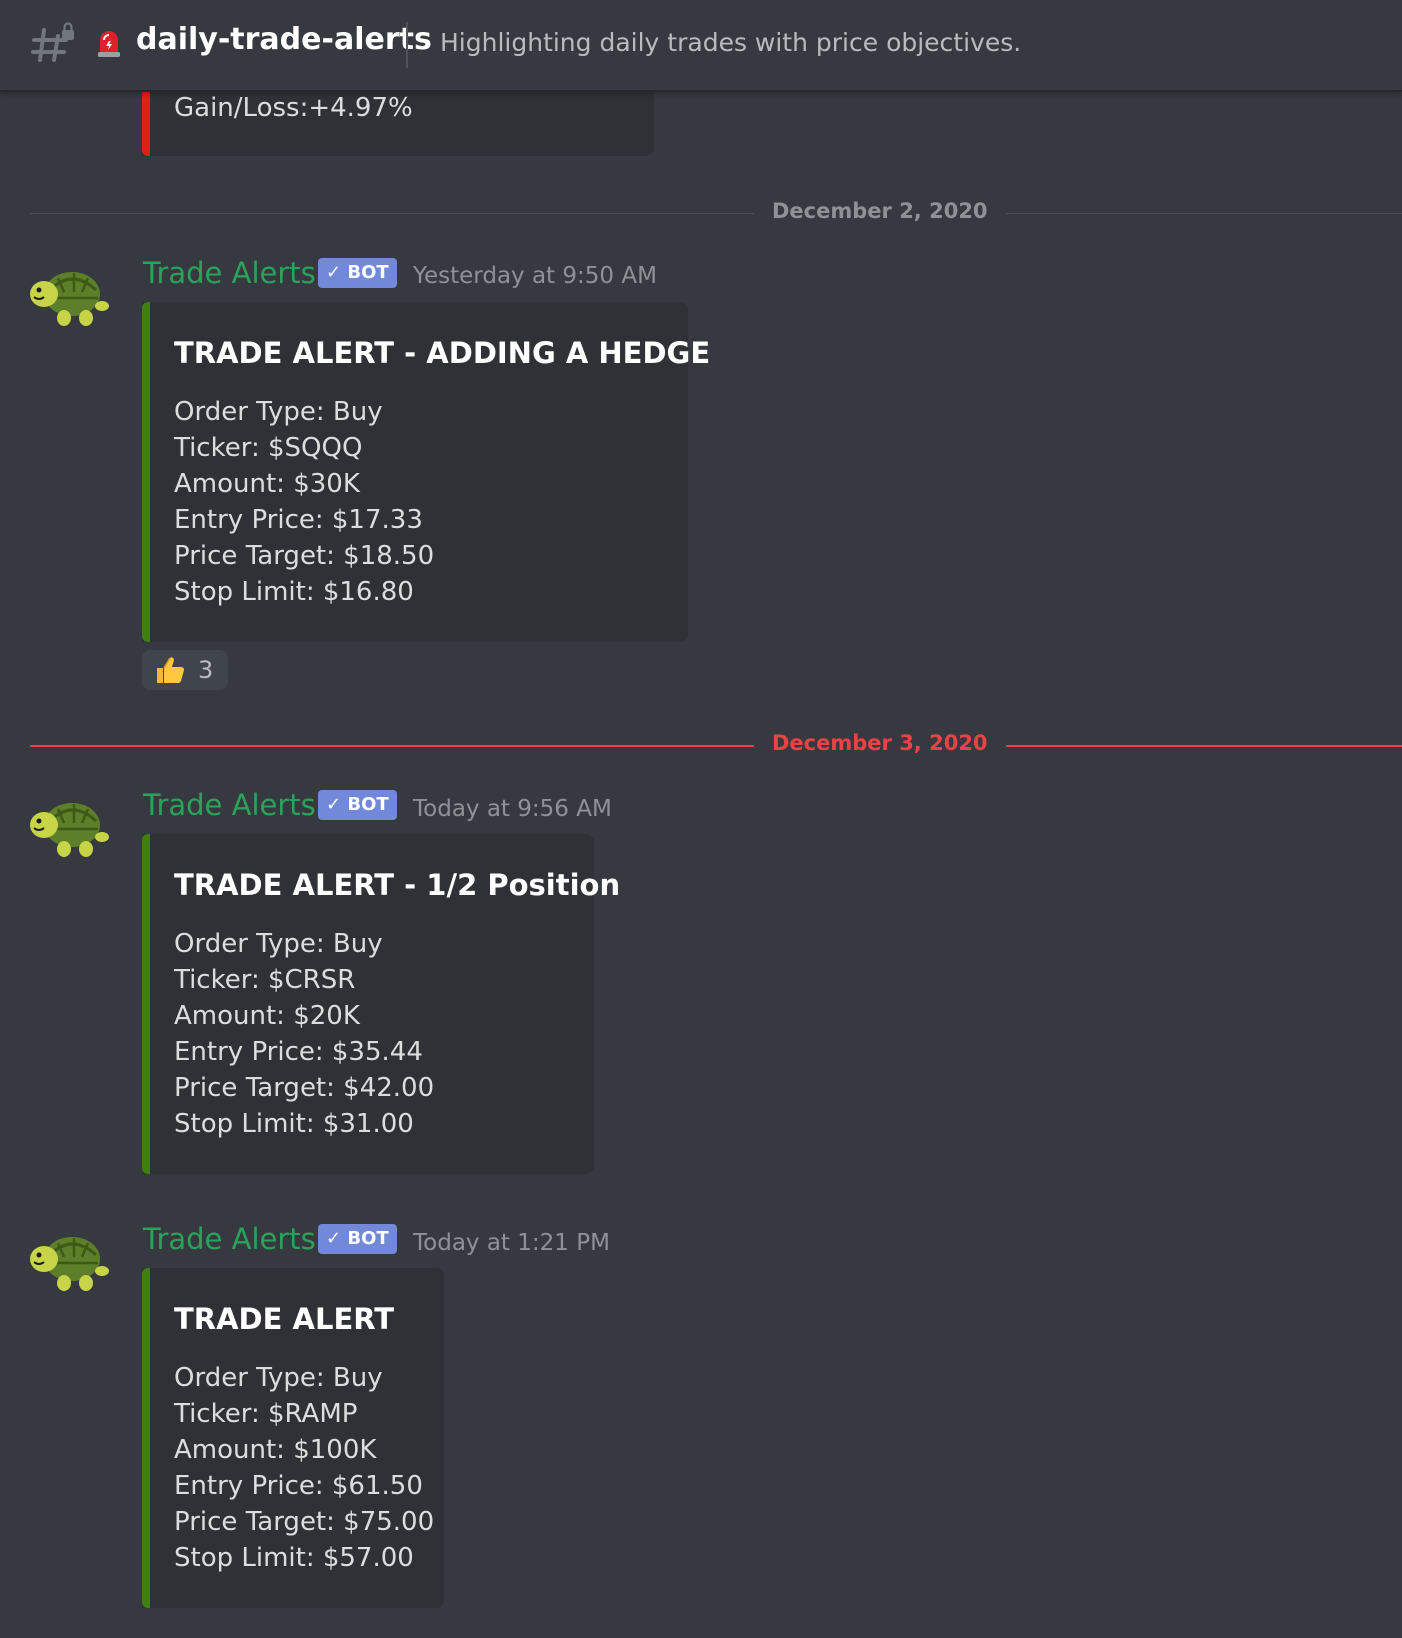 Image resolution: width=1402 pixels, height=1638 pixels. I want to click on entry-price-field: Entry Price: $17.33, so click(298, 520).